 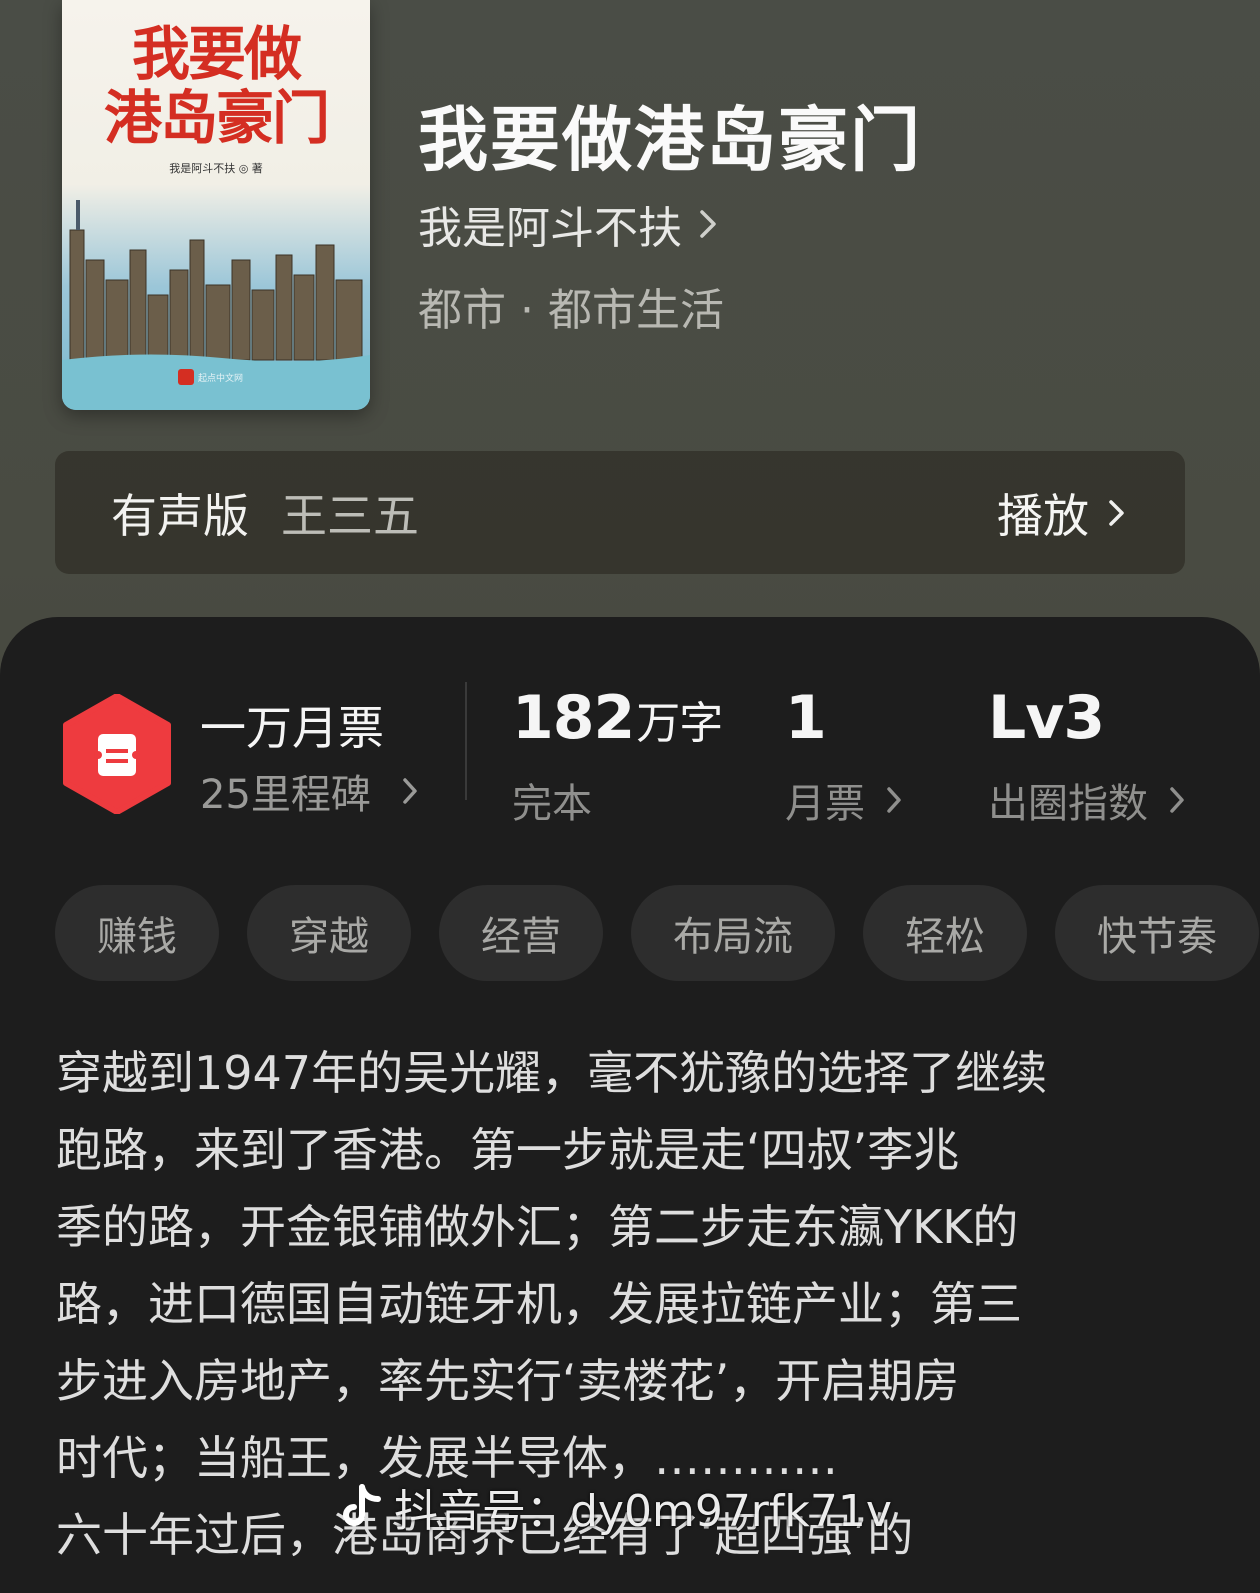 What do you see at coordinates (137, 933) in the screenshot?
I see `tag-chip: 赚钱` at bounding box center [137, 933].